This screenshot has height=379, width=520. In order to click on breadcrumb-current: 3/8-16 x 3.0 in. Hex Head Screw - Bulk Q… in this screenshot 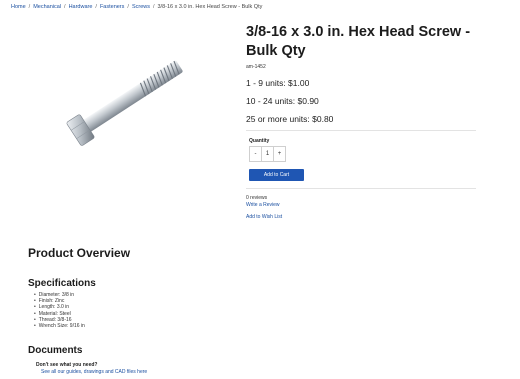, I will do `click(210, 7)`.